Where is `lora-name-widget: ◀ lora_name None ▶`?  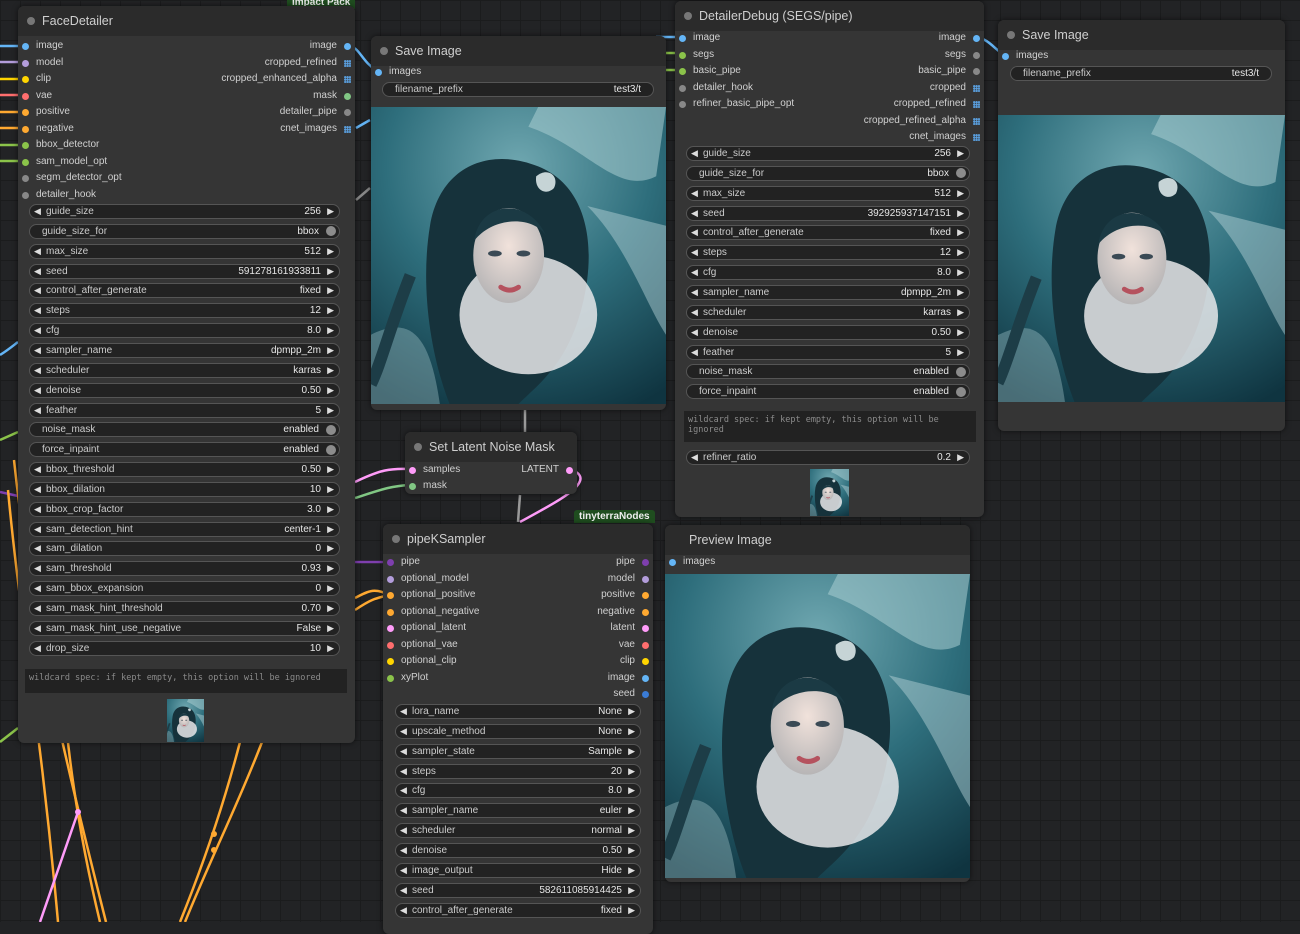
lora-name-widget: ◀ lora_name None ▶ is located at coordinates (518, 711).